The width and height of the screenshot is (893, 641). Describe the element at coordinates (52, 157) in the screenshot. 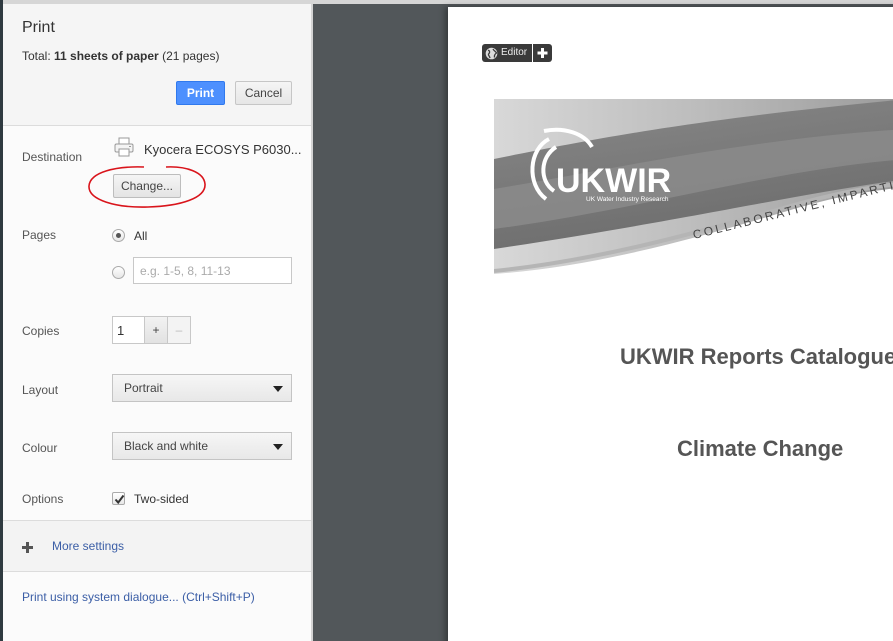

I see `destination-label: Destination` at that location.